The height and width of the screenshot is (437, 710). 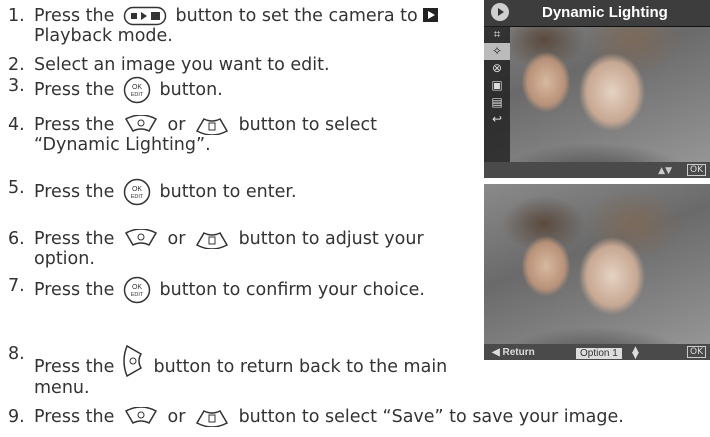 I want to click on step-5: 5. Press the OK EDIT button to enter., so click(x=152, y=192).